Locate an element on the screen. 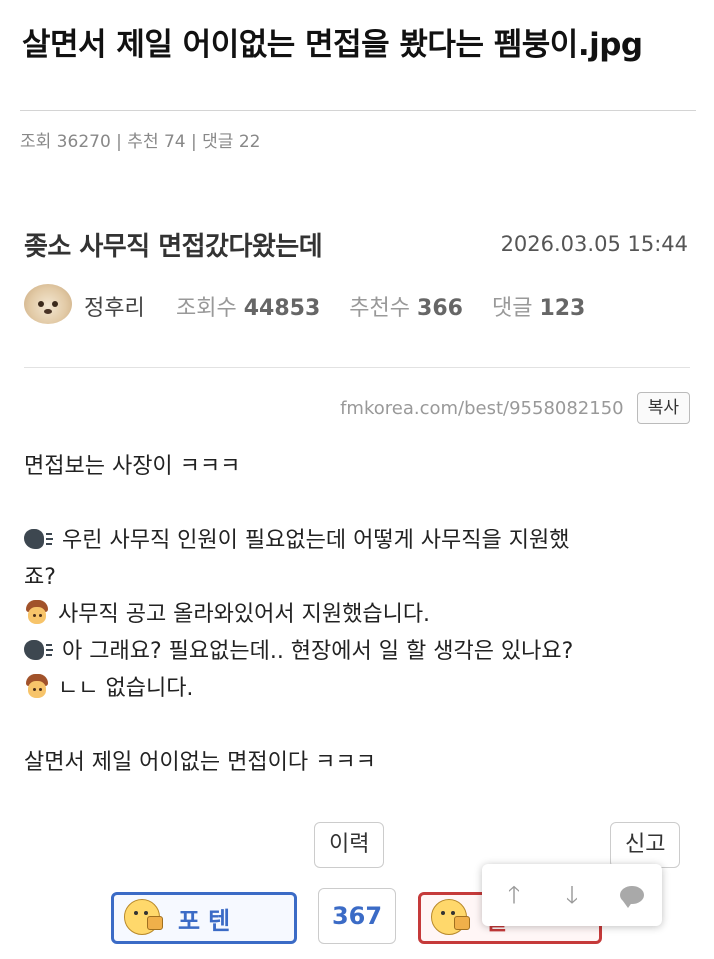  comment-icon is located at coordinates (632, 897).